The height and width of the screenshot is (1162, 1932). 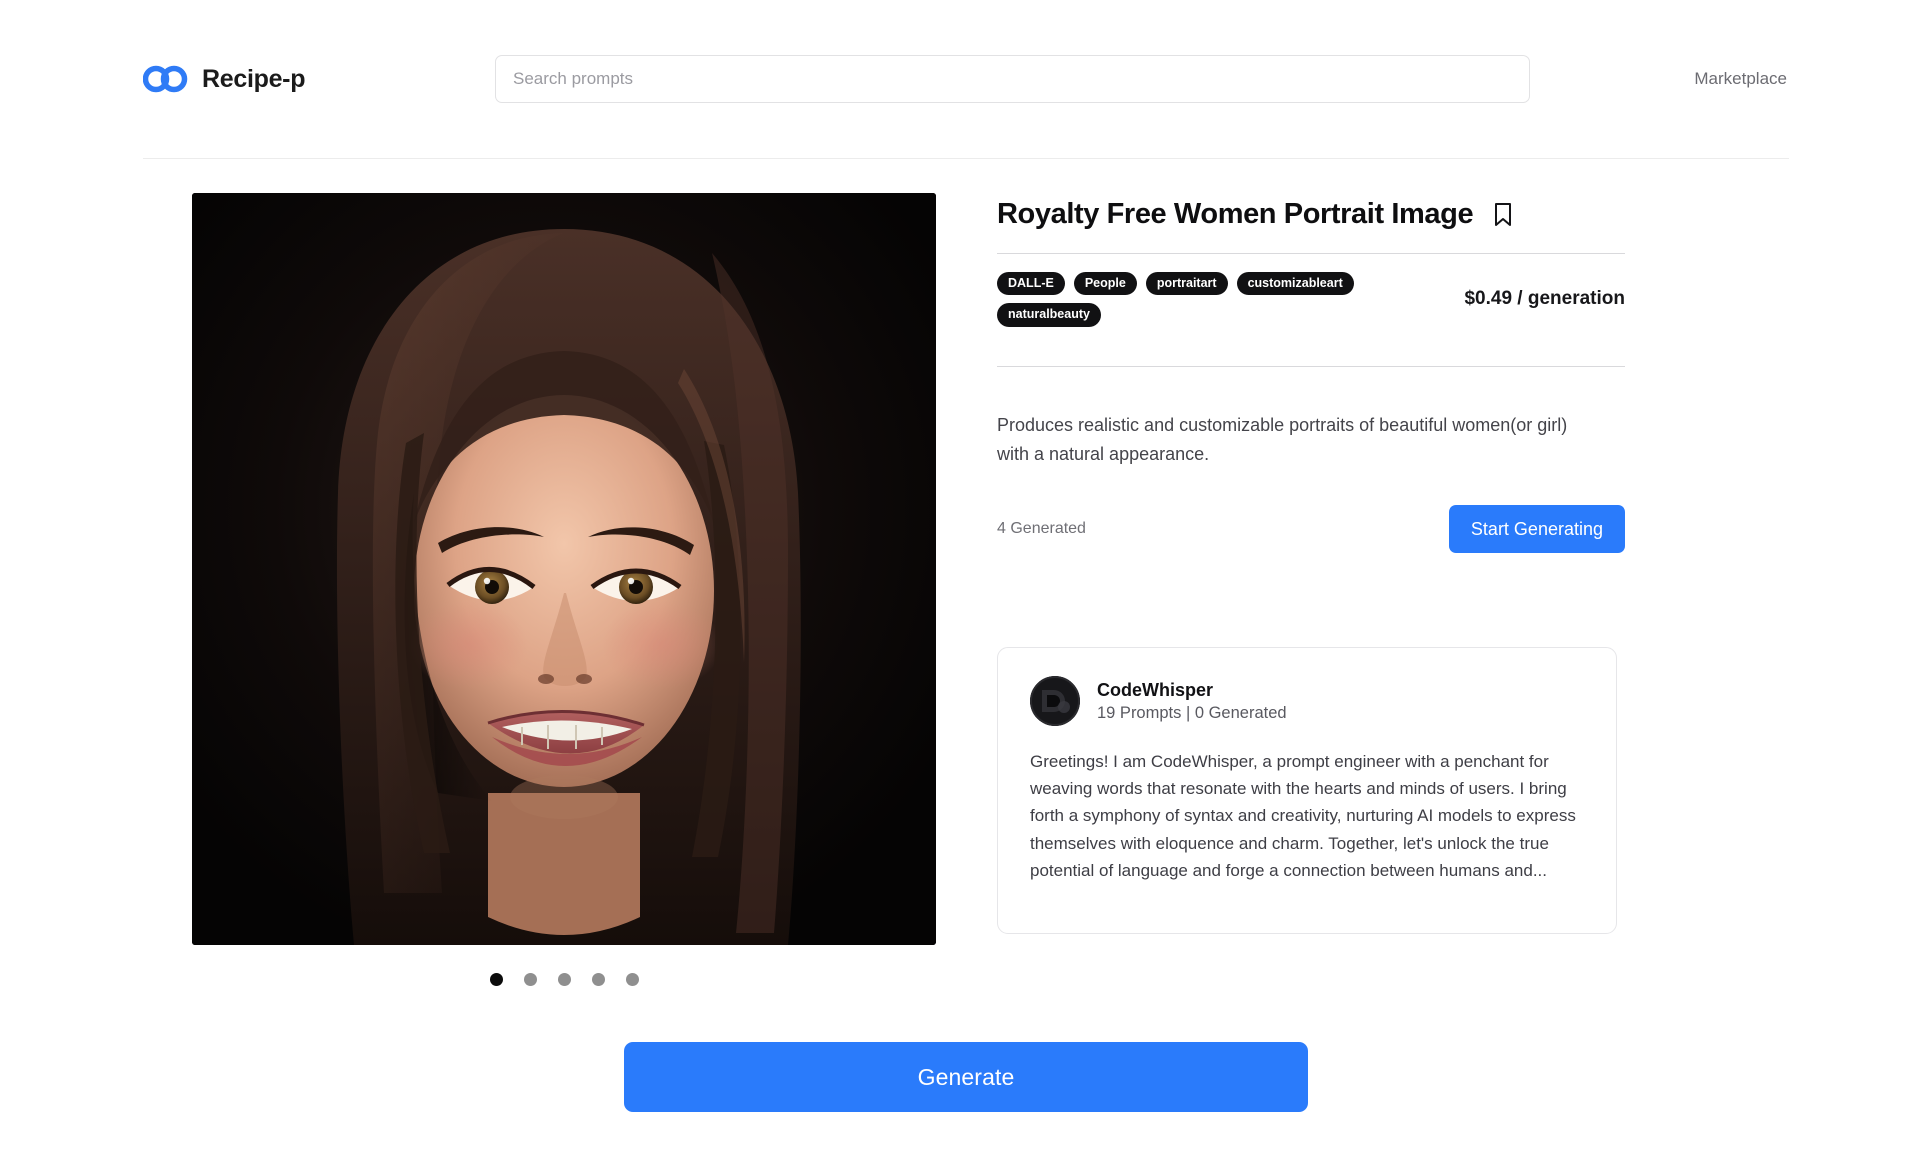 What do you see at coordinates (1041, 529) in the screenshot?
I see `generated-count: 4 Generated` at bounding box center [1041, 529].